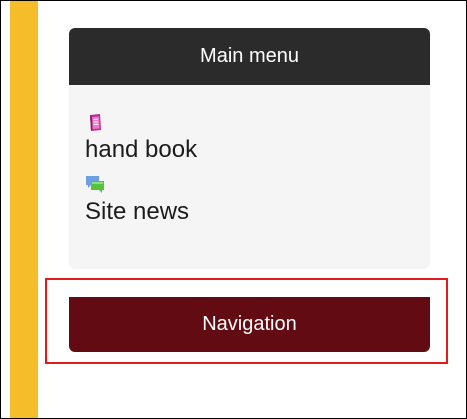 This screenshot has width=467, height=419. I want to click on menu-item-site-news: Site news, so click(257, 200).